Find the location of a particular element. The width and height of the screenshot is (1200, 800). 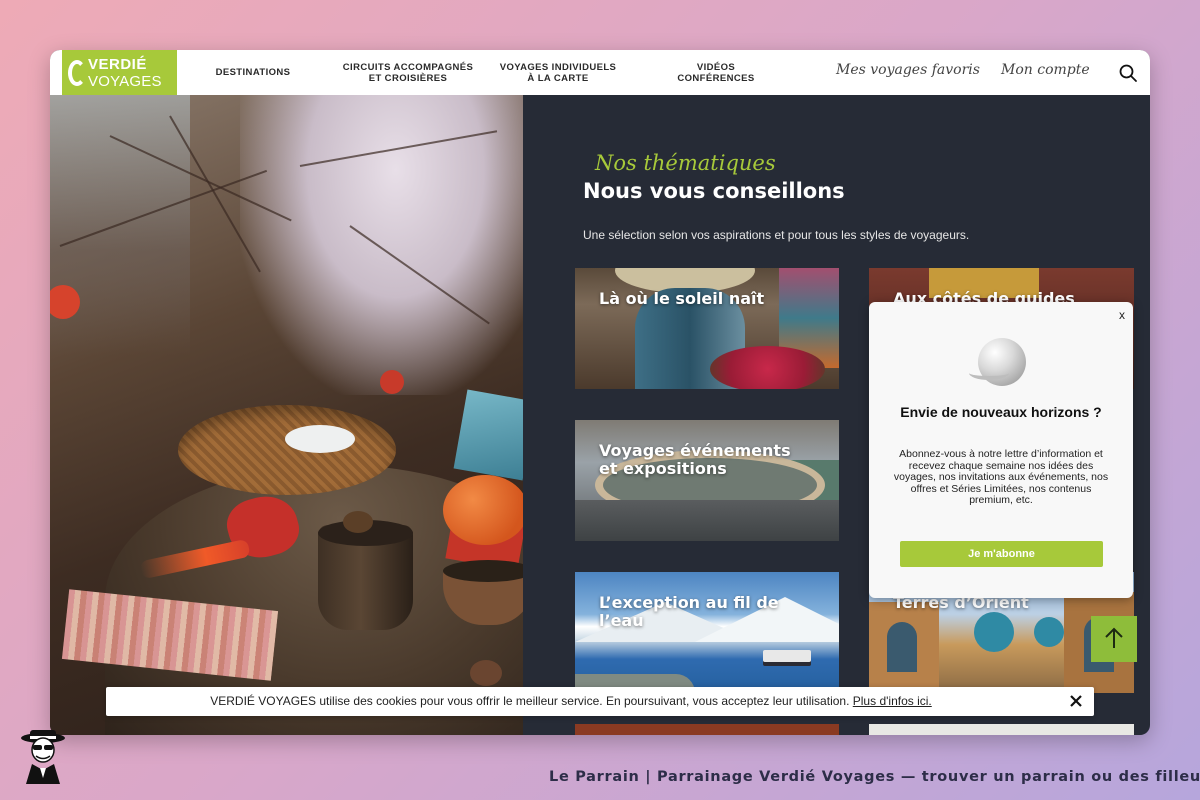

logo-swoosh-icon is located at coordinates (77, 73).